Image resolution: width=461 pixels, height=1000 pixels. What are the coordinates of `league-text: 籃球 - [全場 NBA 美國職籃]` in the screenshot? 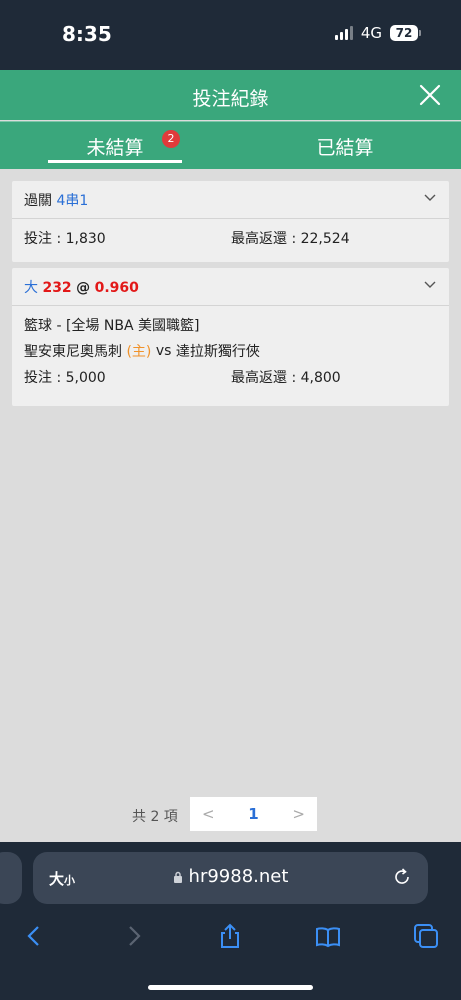 It's located at (112, 326).